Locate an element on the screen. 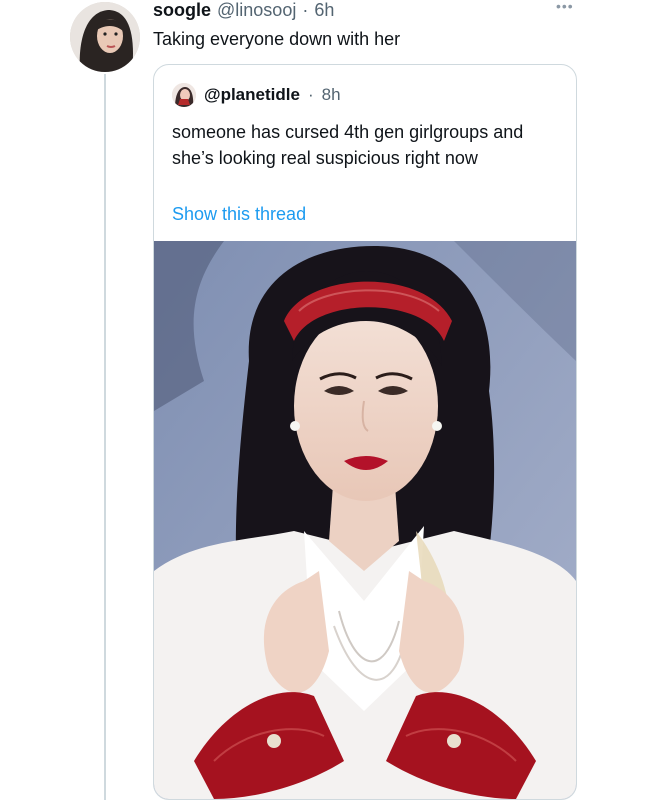  more-horizontal-icon: ••• is located at coordinates (565, 6).